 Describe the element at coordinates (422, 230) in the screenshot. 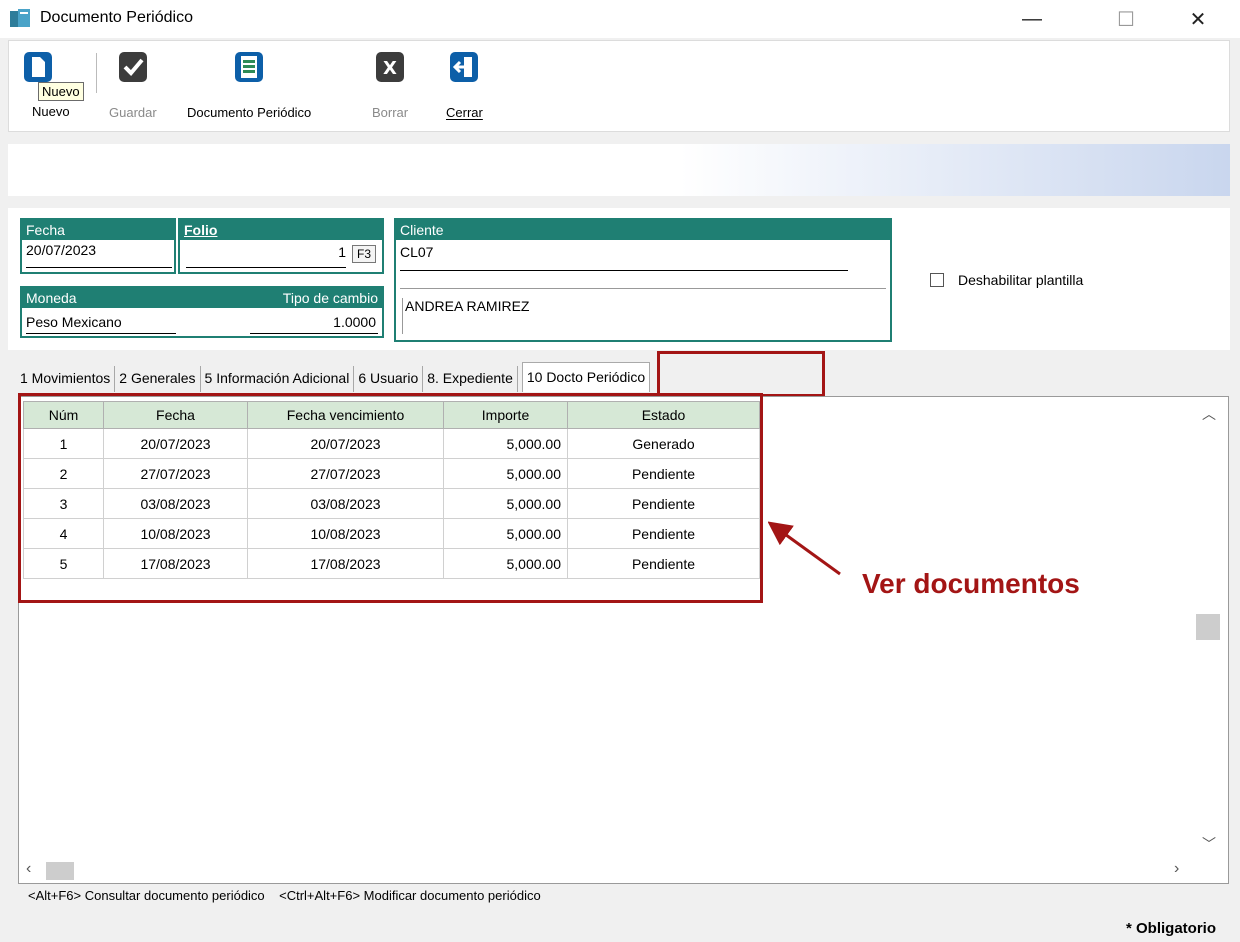

I see `cliente-label: Cliente` at that location.